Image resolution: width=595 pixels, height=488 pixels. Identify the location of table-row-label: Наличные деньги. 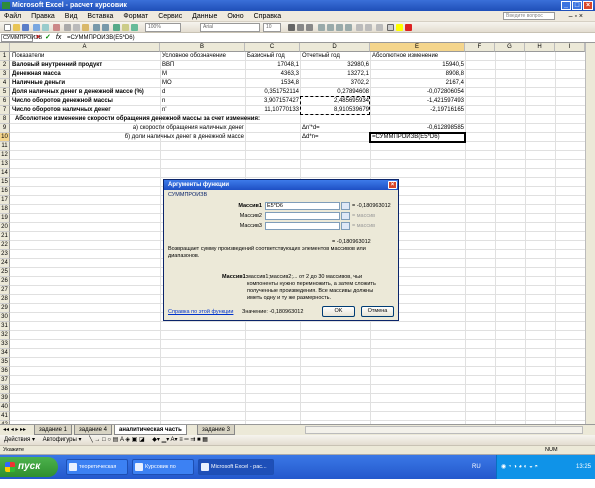
(38, 83).